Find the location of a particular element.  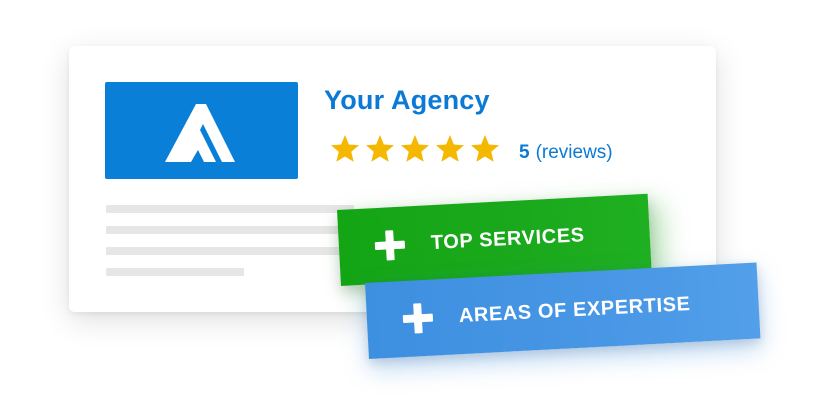

agency-logo is located at coordinates (201, 130).